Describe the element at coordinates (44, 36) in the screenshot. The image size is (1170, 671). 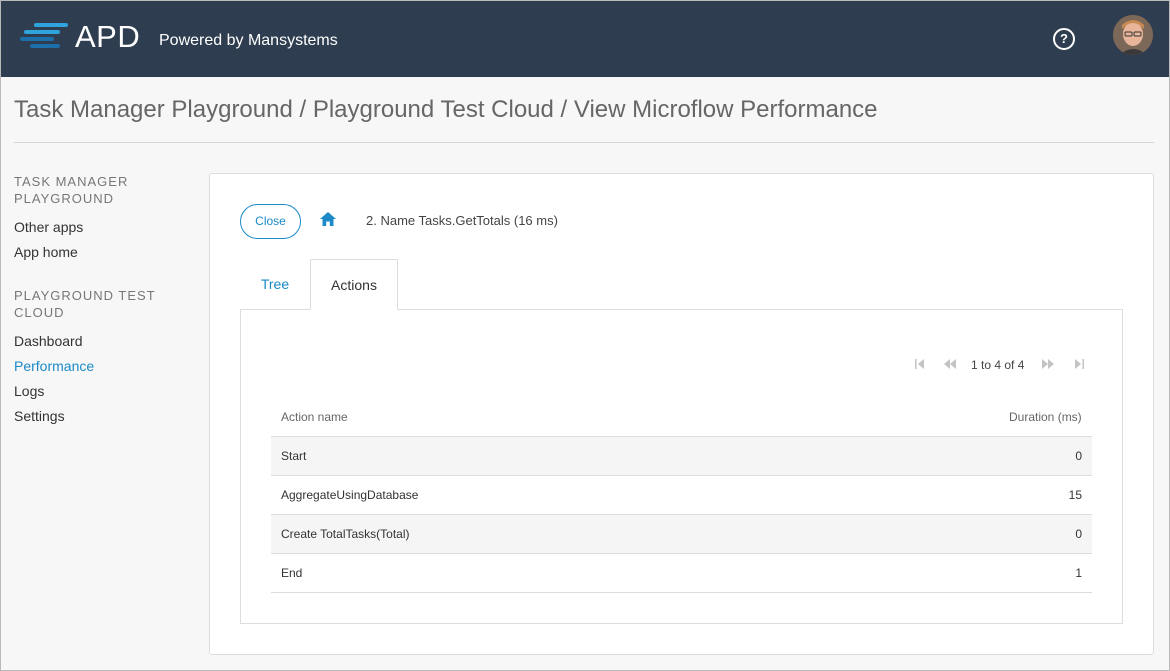
I see `apd-logo-icon` at that location.